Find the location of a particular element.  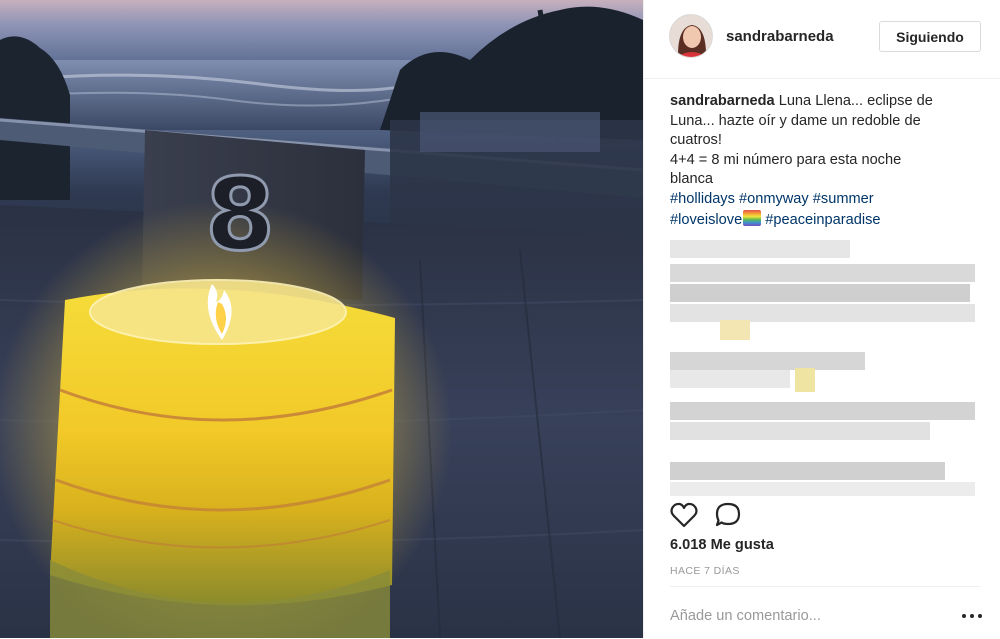

hashtag-link: #loveislove is located at coordinates (706, 220).